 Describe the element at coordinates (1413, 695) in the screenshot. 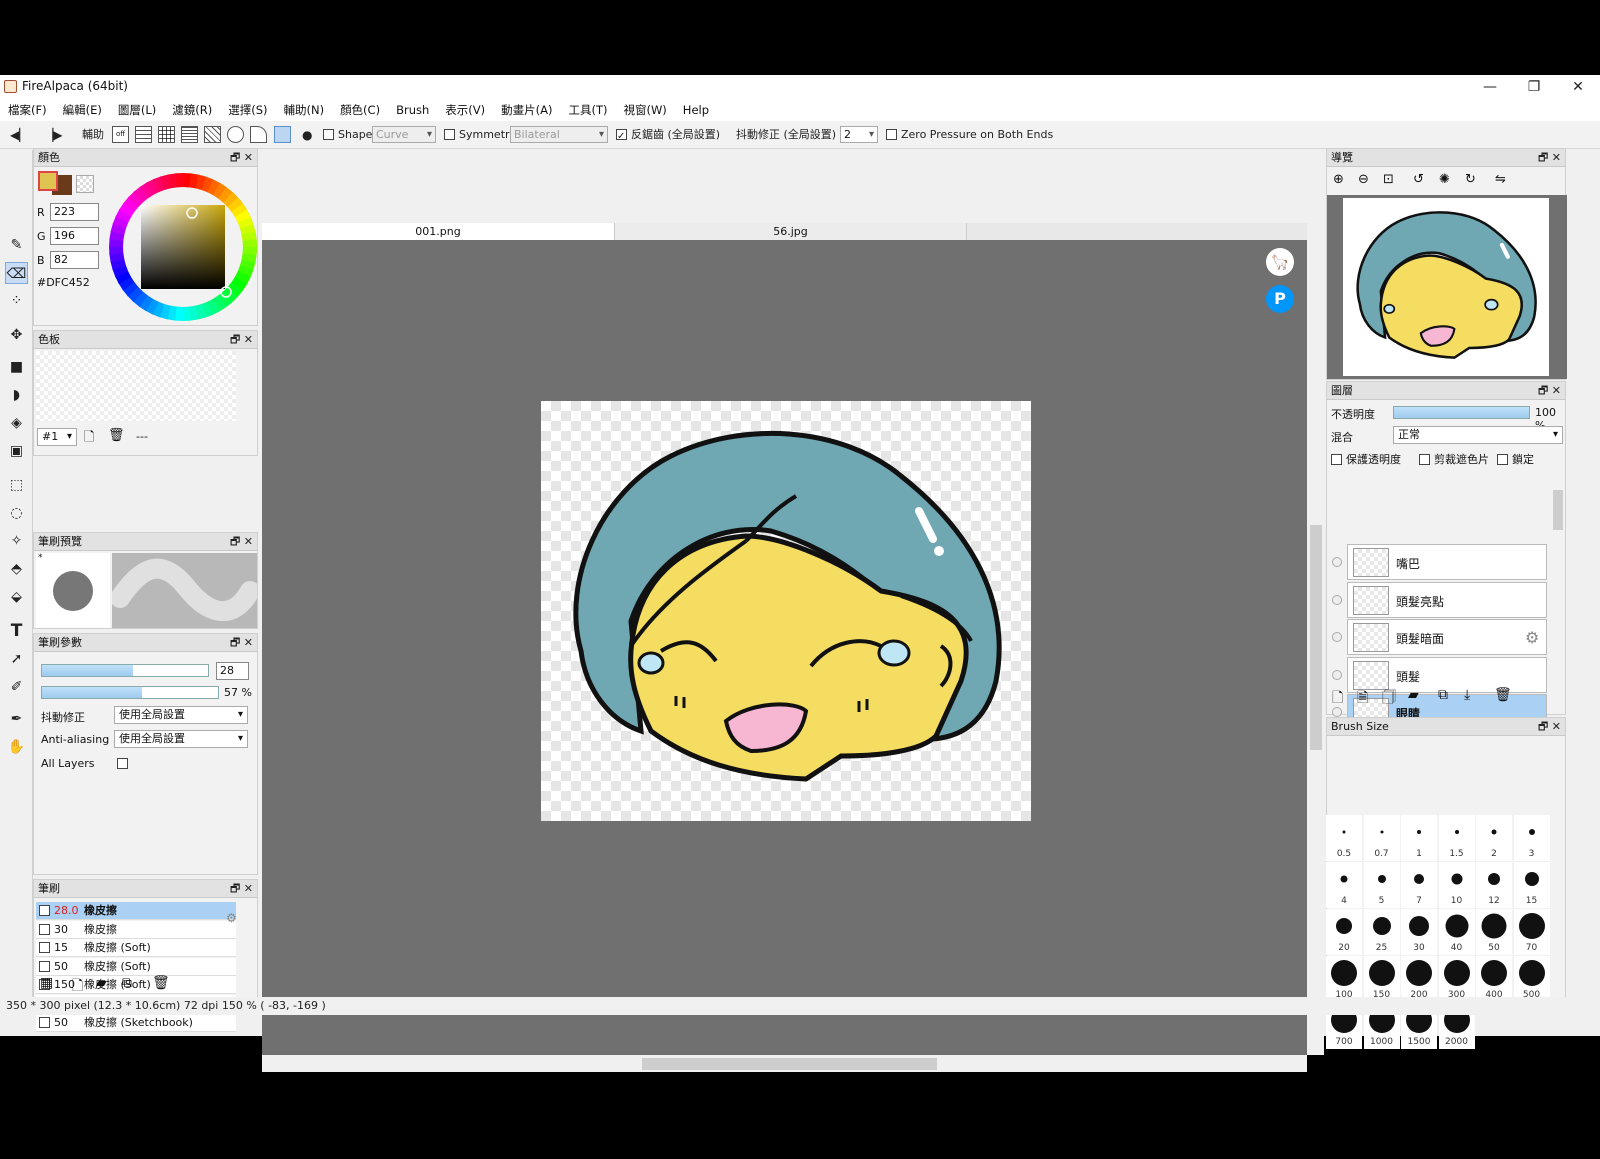

I see `new-folder-icon: ▰` at that location.